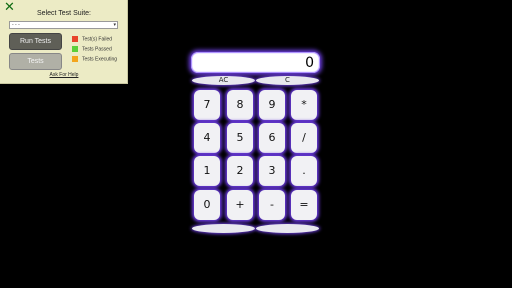  I want to click on digit-1-key: 1, so click(207, 171).